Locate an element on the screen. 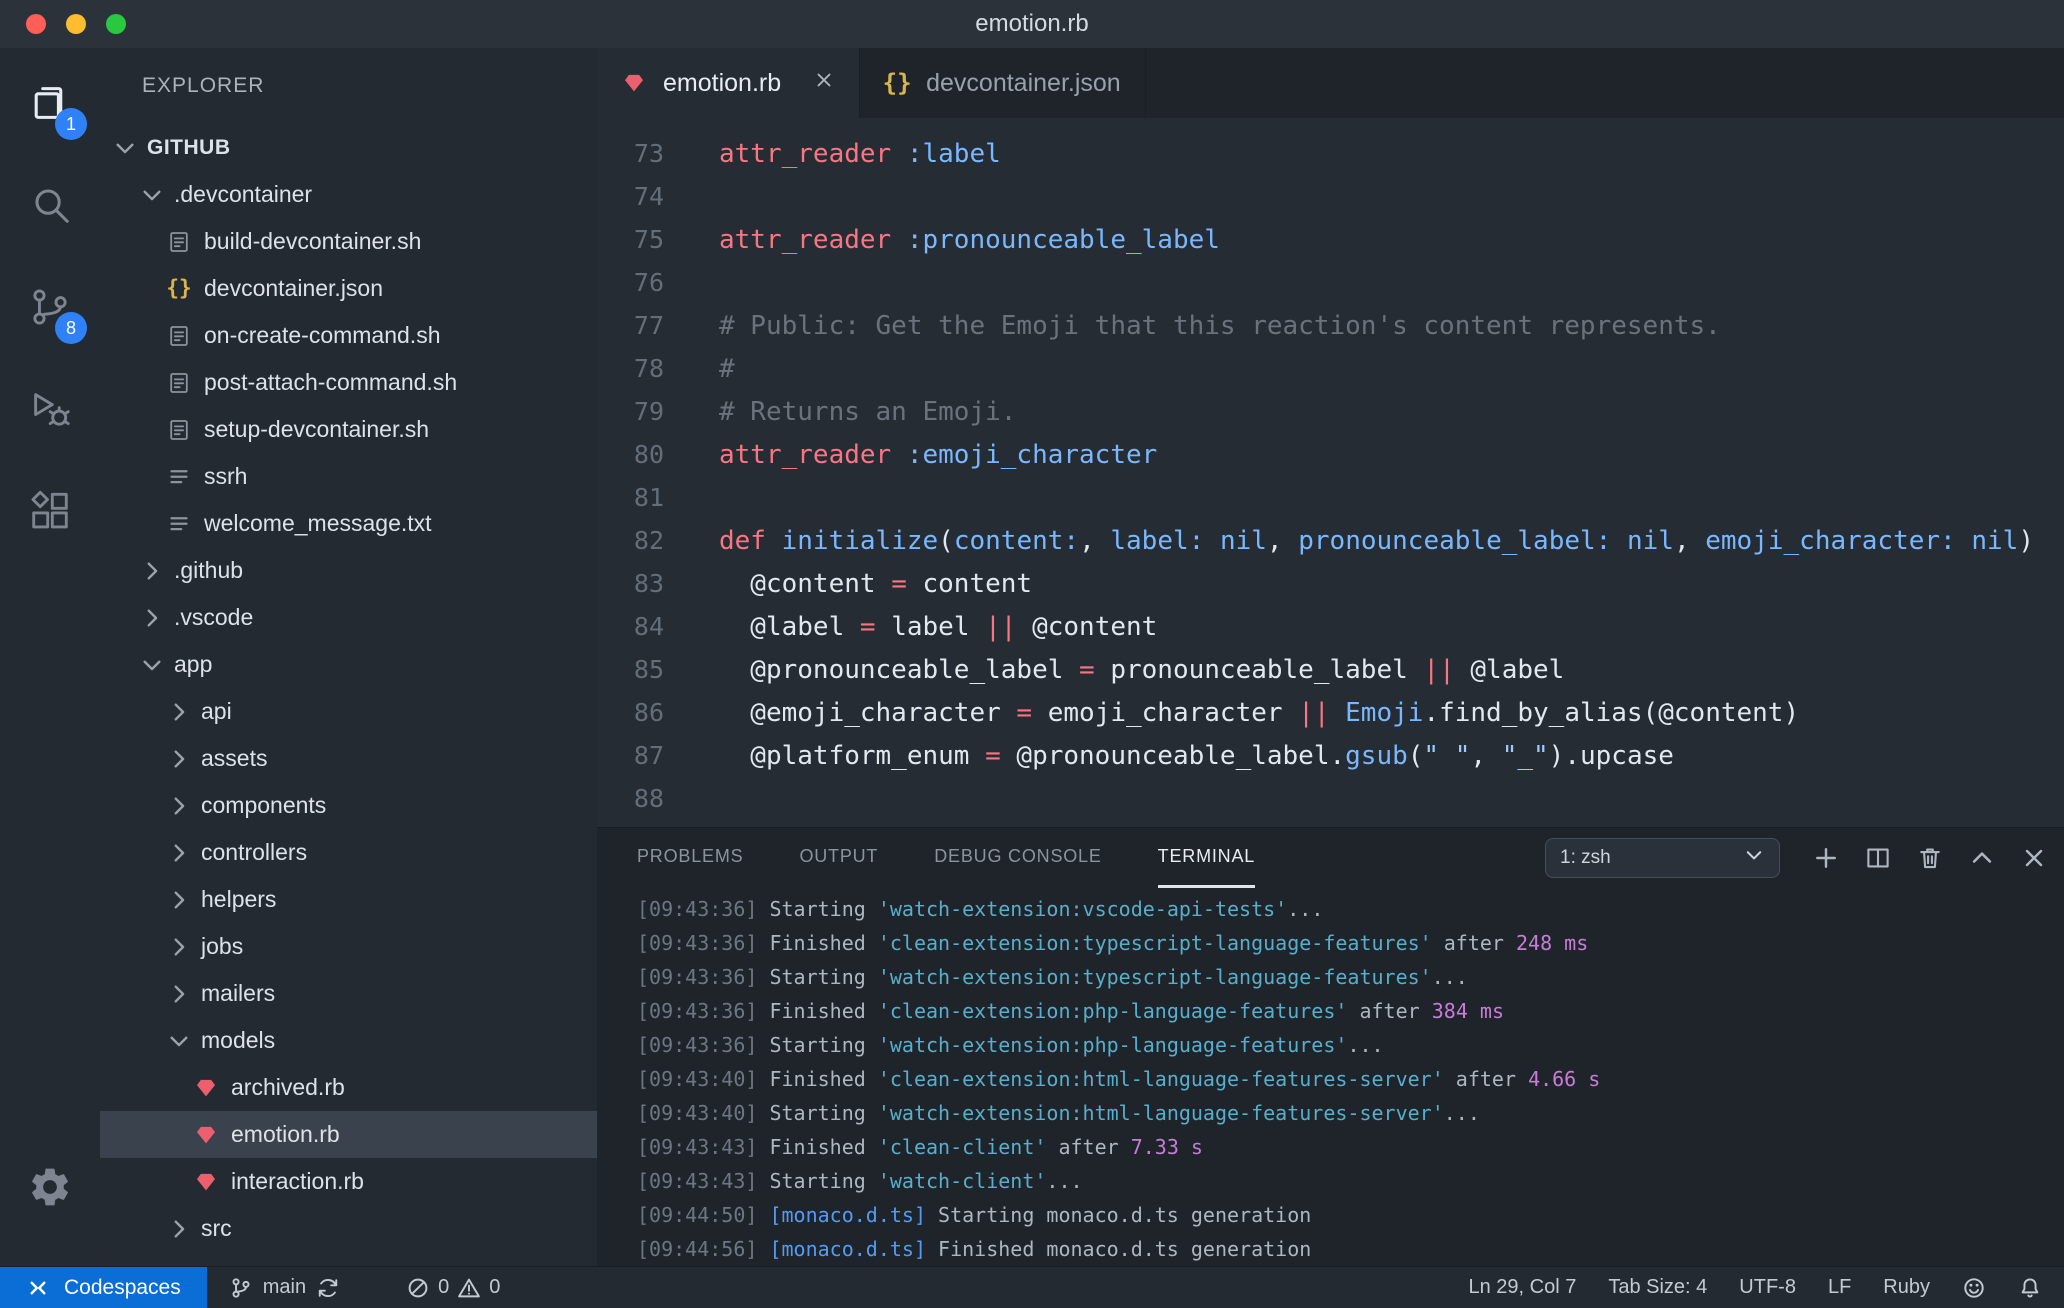  line-number: 82 is located at coordinates (648, 540).